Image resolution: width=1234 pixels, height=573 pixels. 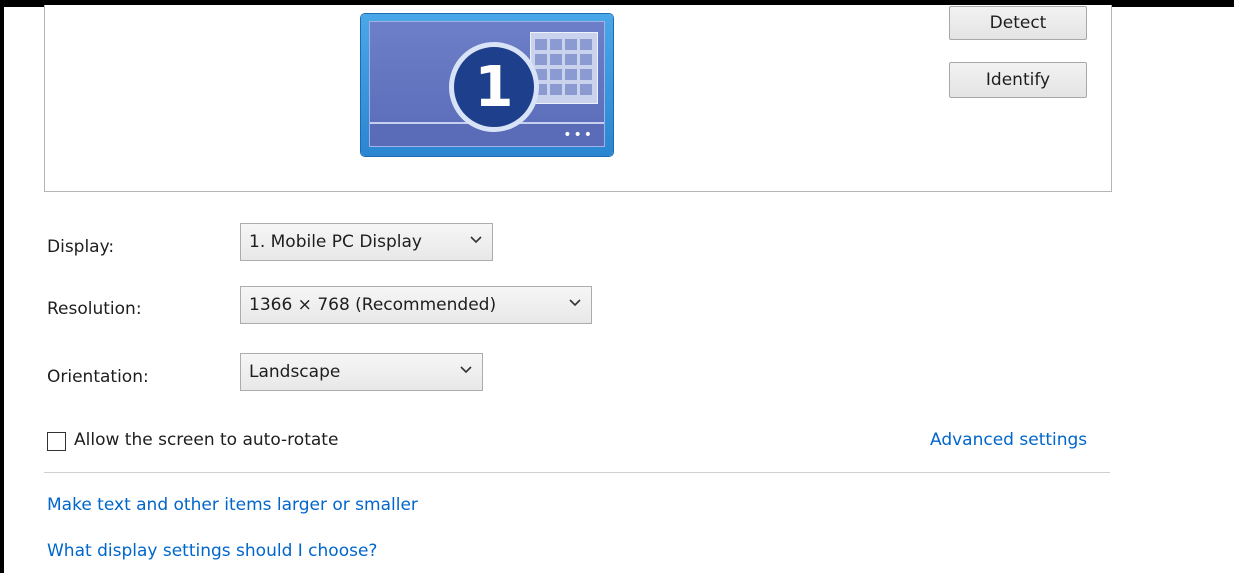 I want to click on display-select-value: 1. Mobile PC Display, so click(x=335, y=242).